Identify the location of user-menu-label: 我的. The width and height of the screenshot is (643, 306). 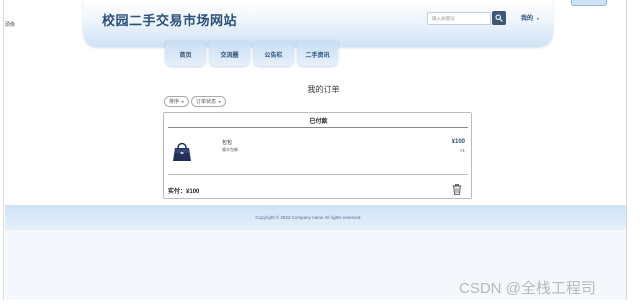
(527, 19).